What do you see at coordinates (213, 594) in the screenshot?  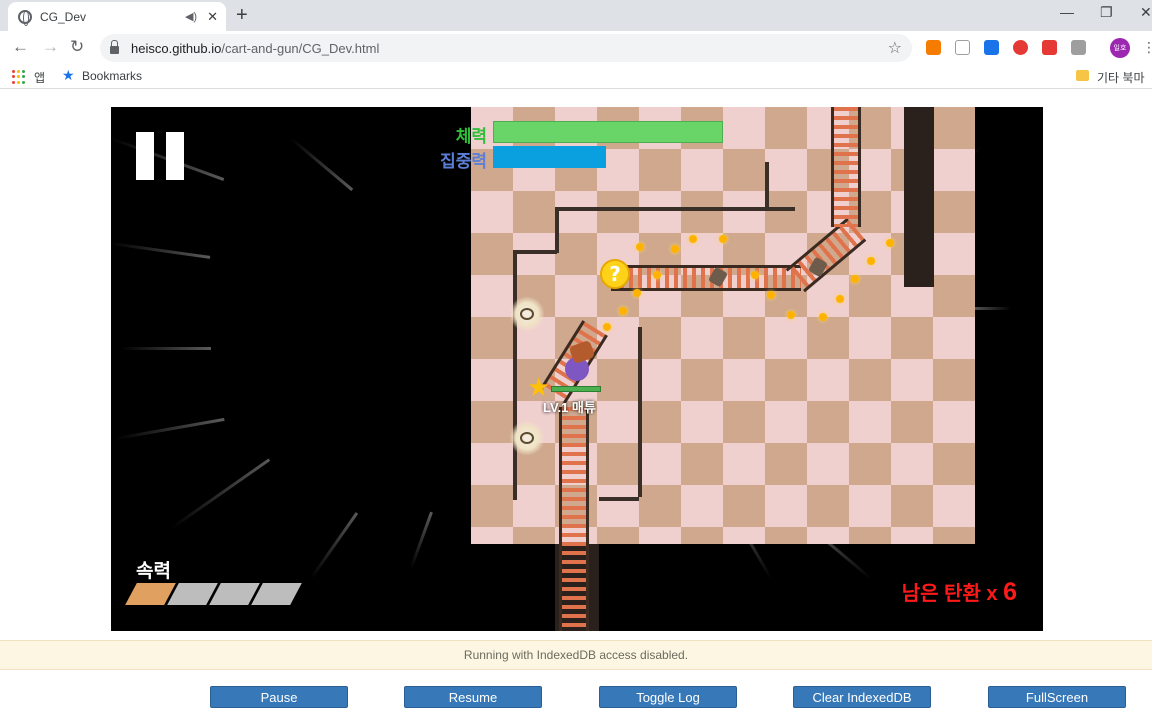 I see `speed-gauge` at bounding box center [213, 594].